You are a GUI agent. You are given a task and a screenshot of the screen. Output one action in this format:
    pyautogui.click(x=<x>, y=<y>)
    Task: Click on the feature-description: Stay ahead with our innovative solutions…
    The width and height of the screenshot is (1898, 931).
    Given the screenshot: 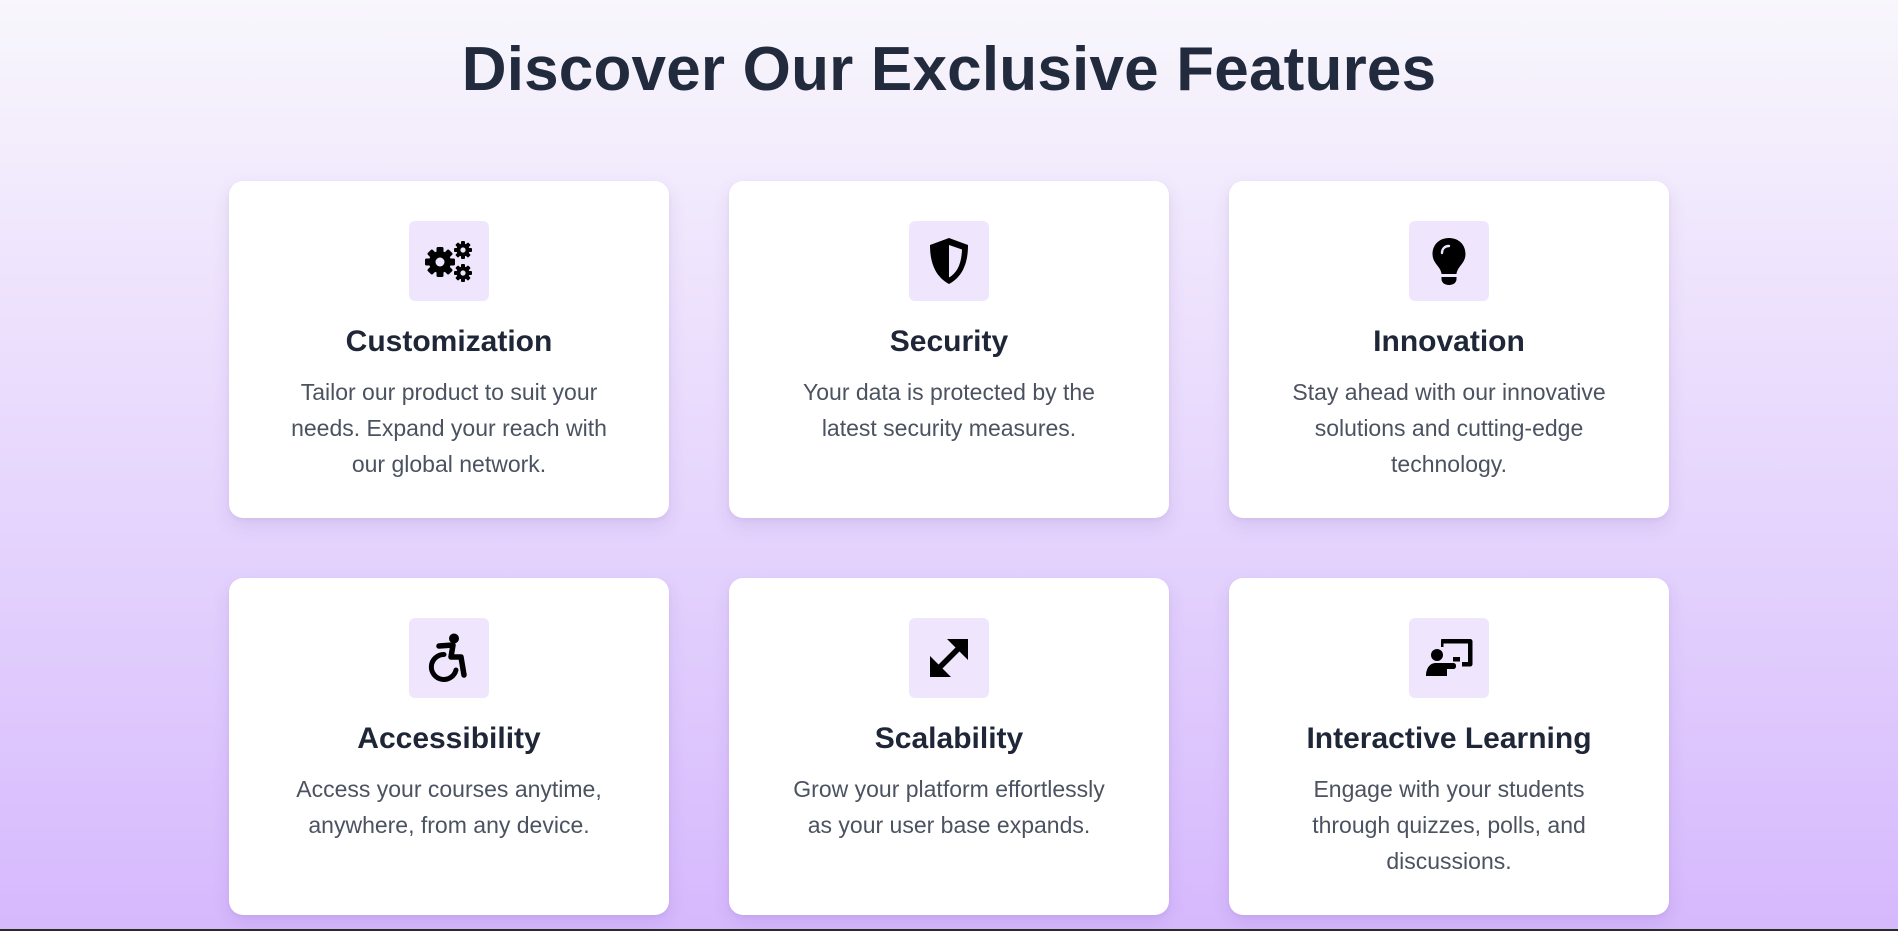 What is the action you would take?
    pyautogui.click(x=1449, y=428)
    